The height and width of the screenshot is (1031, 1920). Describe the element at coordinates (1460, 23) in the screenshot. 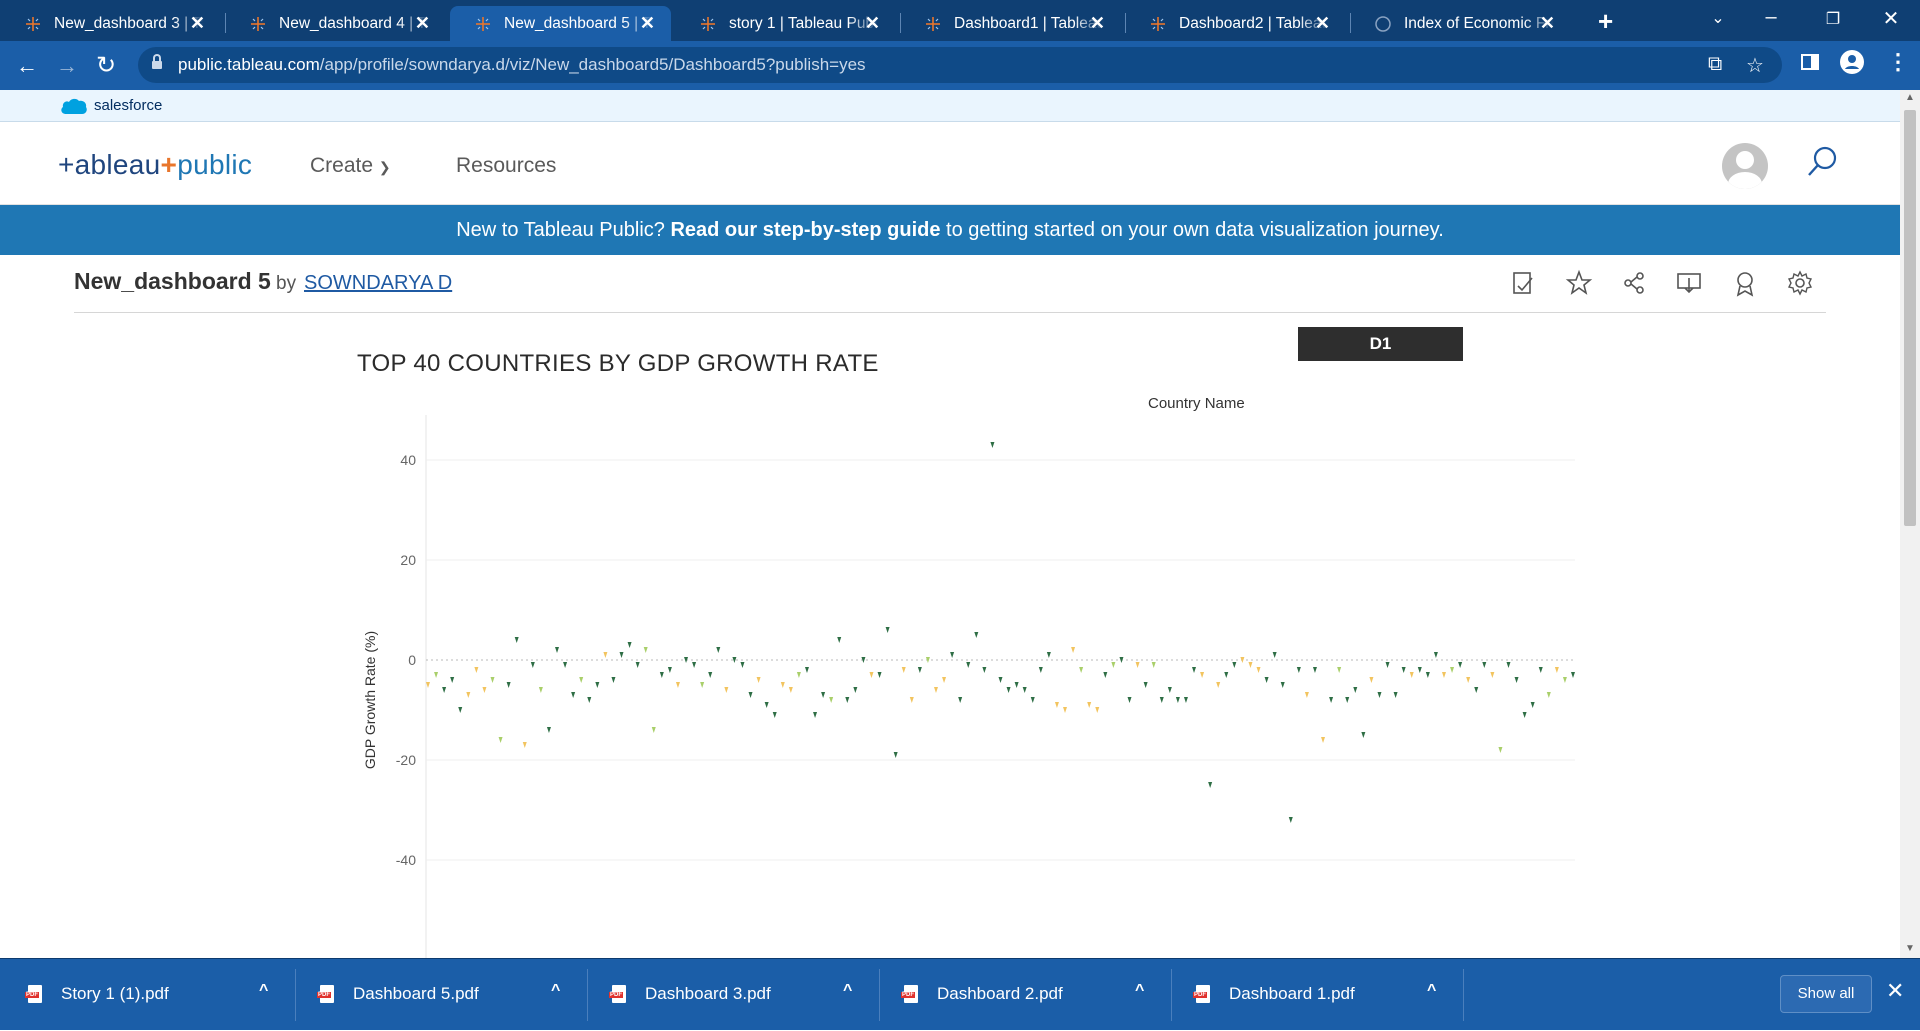

I see `browser-tab: Index of Economic Fre ✕` at that location.